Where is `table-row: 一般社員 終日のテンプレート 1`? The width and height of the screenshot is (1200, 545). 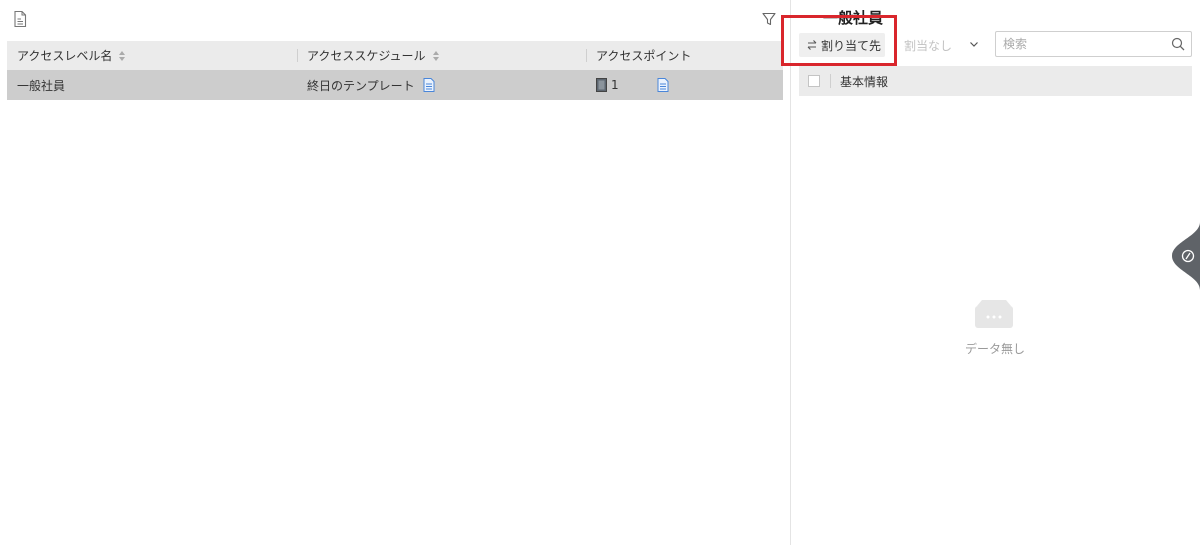 table-row: 一般社員 終日のテンプレート 1 is located at coordinates (395, 85).